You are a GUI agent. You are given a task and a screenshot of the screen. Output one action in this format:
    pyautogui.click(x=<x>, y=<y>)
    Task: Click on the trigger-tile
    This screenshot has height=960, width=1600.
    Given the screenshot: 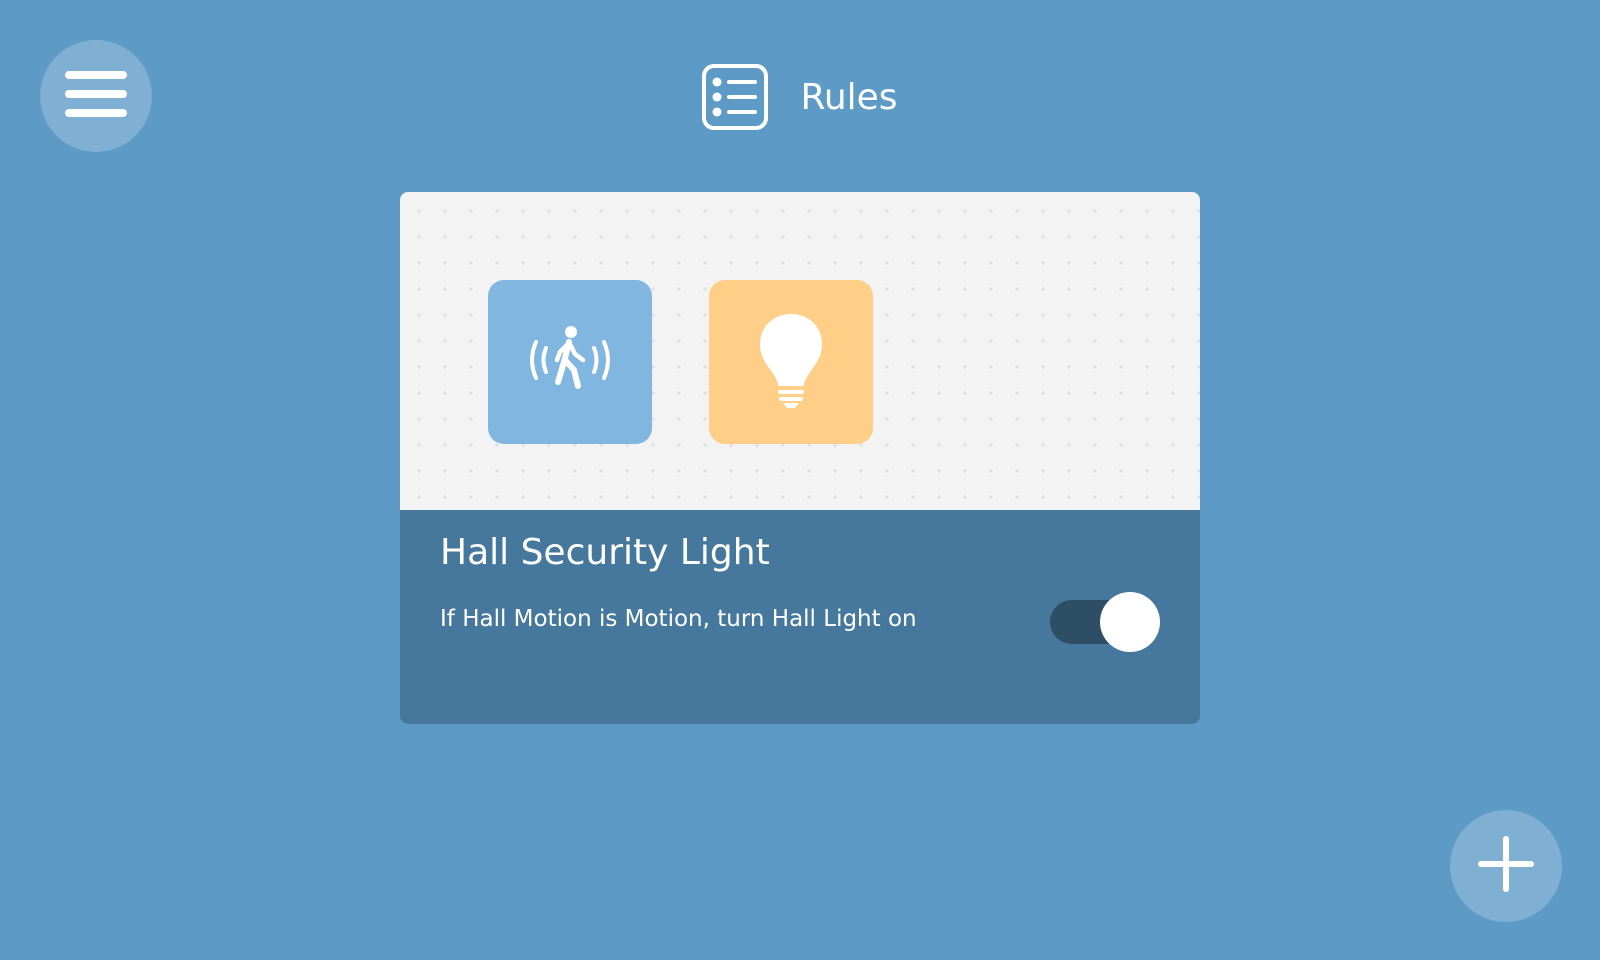 What is the action you would take?
    pyautogui.click(x=570, y=362)
    